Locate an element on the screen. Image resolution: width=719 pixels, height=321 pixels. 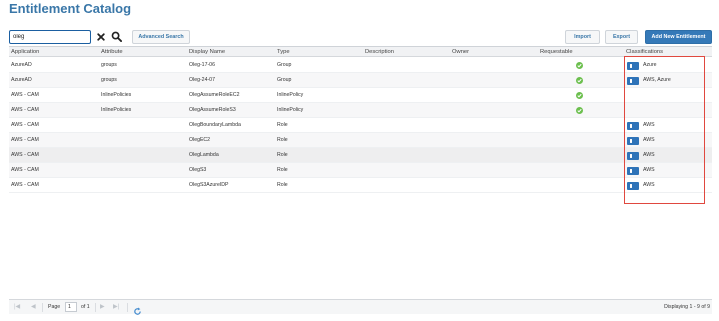
previous-page-icon: ◀ is located at coordinates (33, 307).